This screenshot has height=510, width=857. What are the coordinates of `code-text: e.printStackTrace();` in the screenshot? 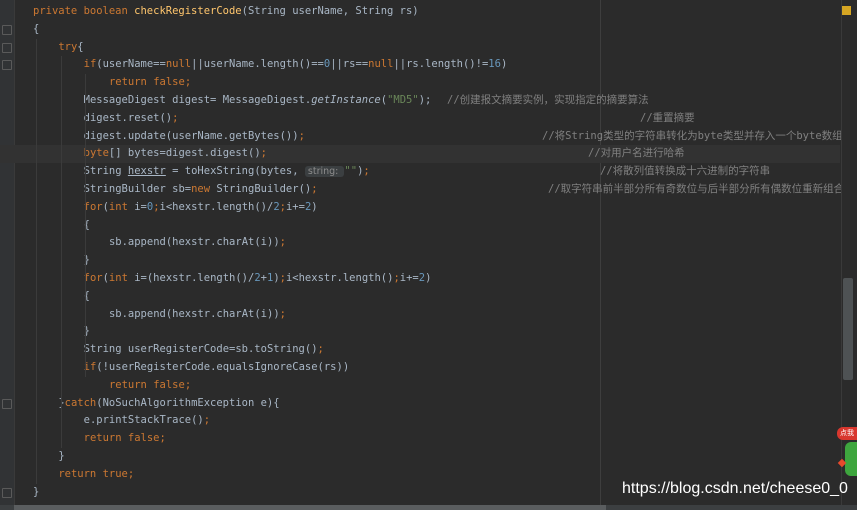 It's located at (147, 421).